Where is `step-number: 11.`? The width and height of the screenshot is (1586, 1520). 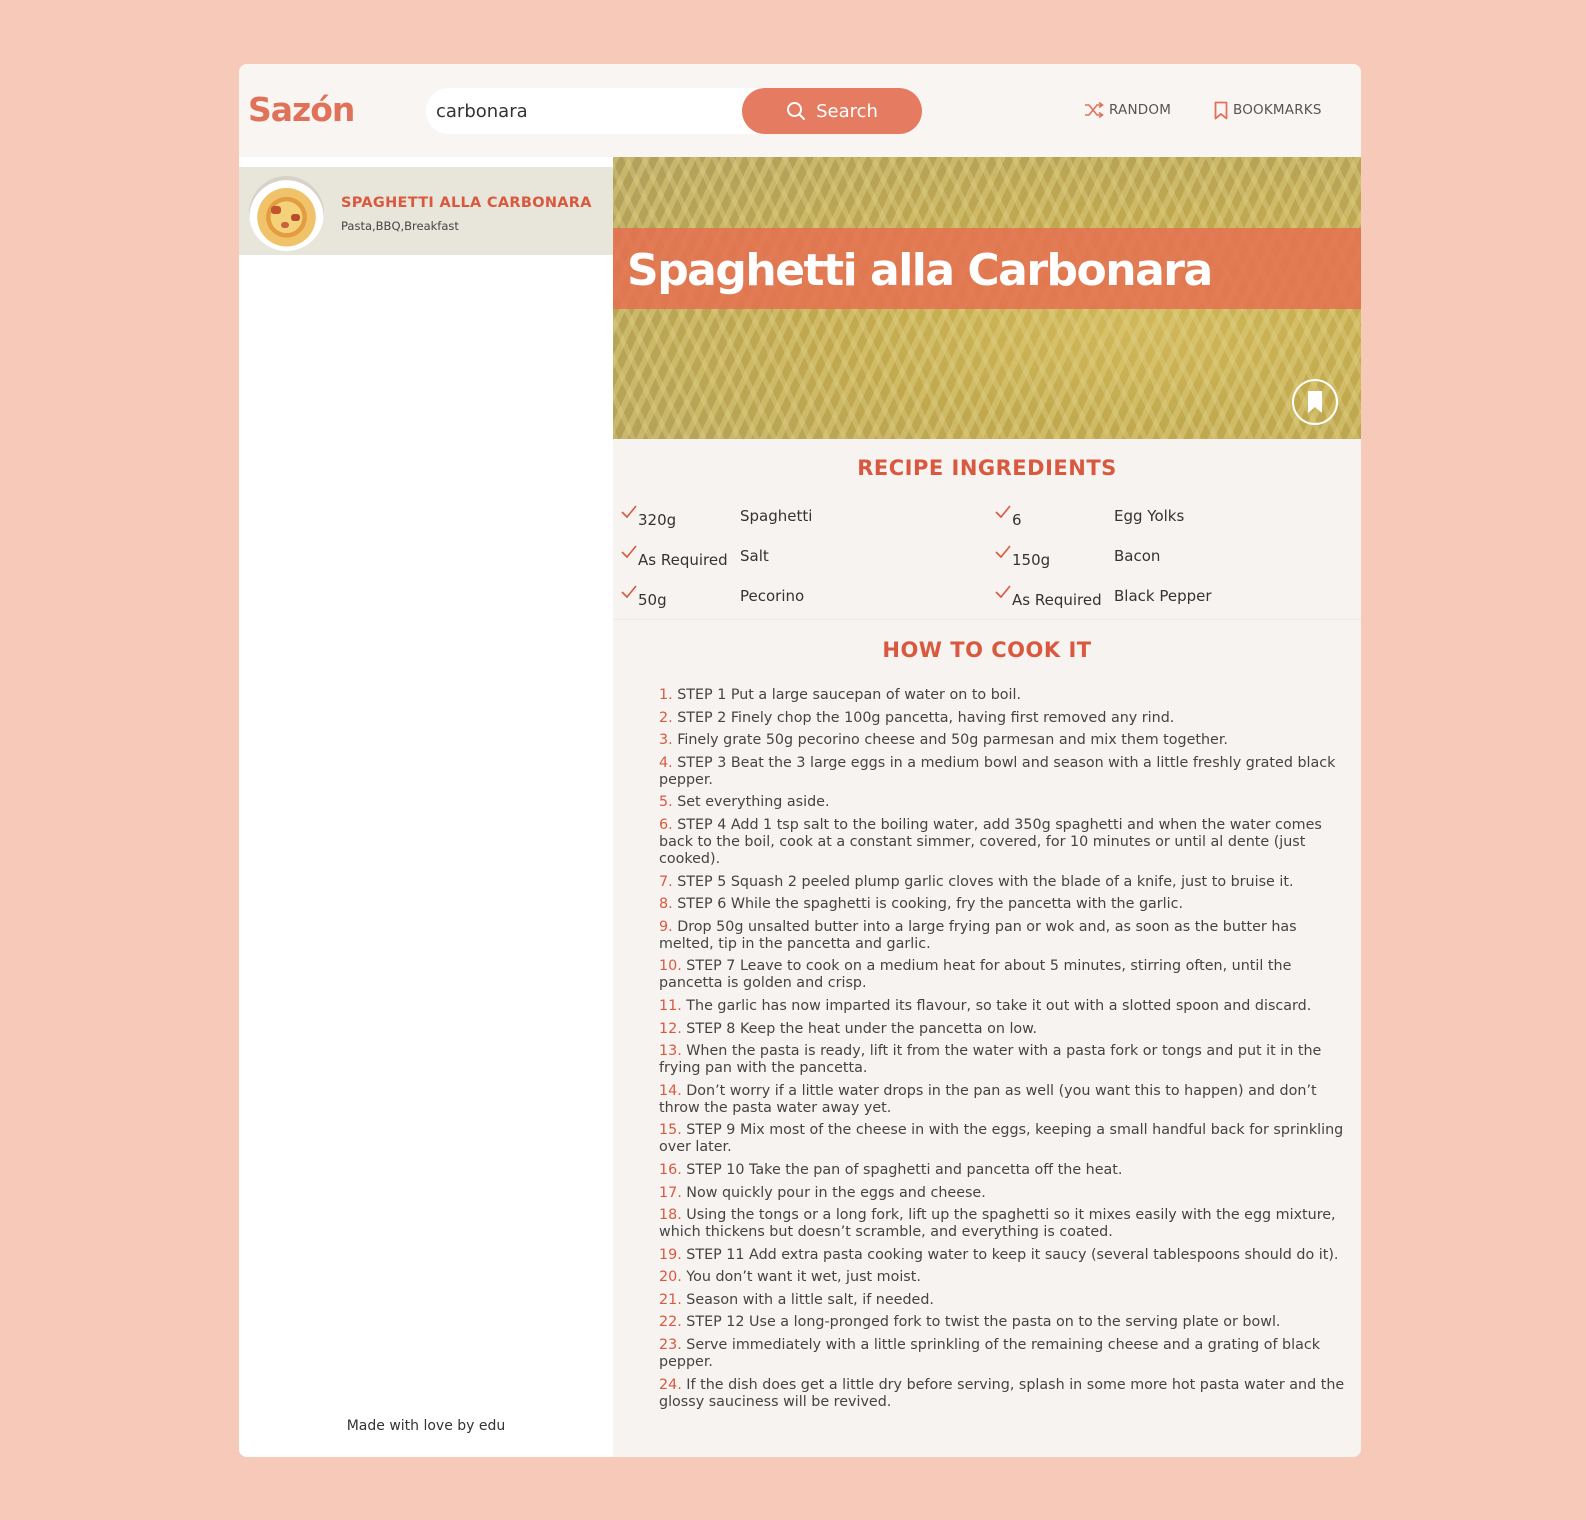 step-number: 11. is located at coordinates (673, 1005).